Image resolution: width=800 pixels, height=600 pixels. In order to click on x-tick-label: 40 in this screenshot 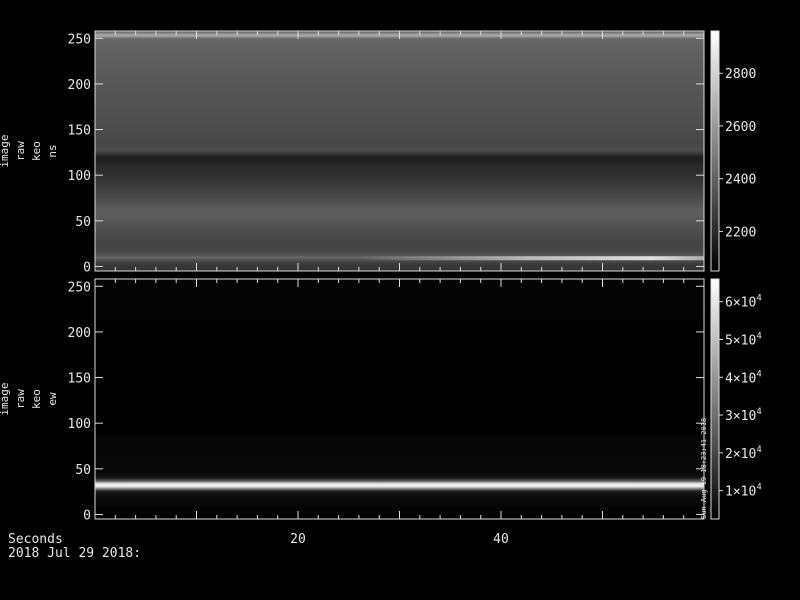, I will do `click(501, 539)`.